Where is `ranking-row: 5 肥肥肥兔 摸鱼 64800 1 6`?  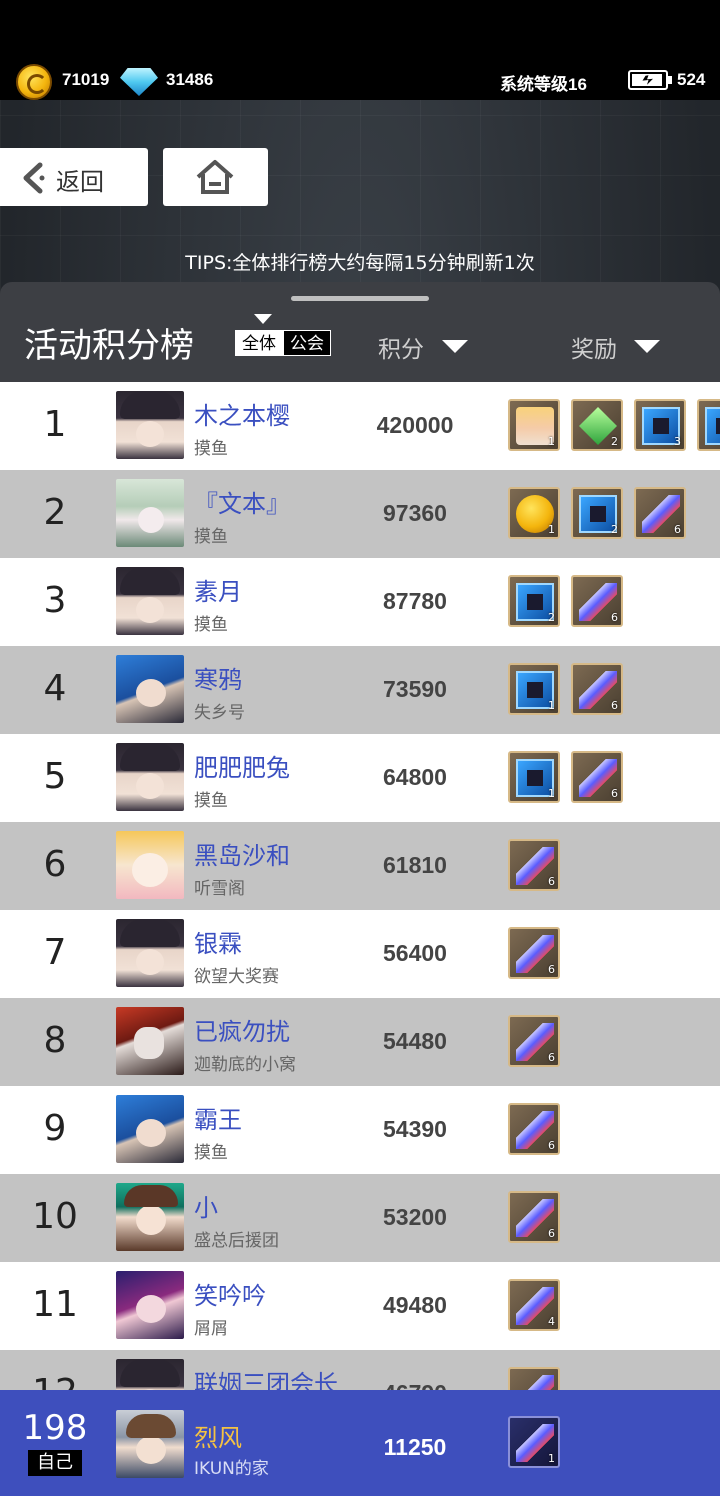
ranking-row: 5 肥肥肥兔 摸鱼 64800 1 6 is located at coordinates (360, 778).